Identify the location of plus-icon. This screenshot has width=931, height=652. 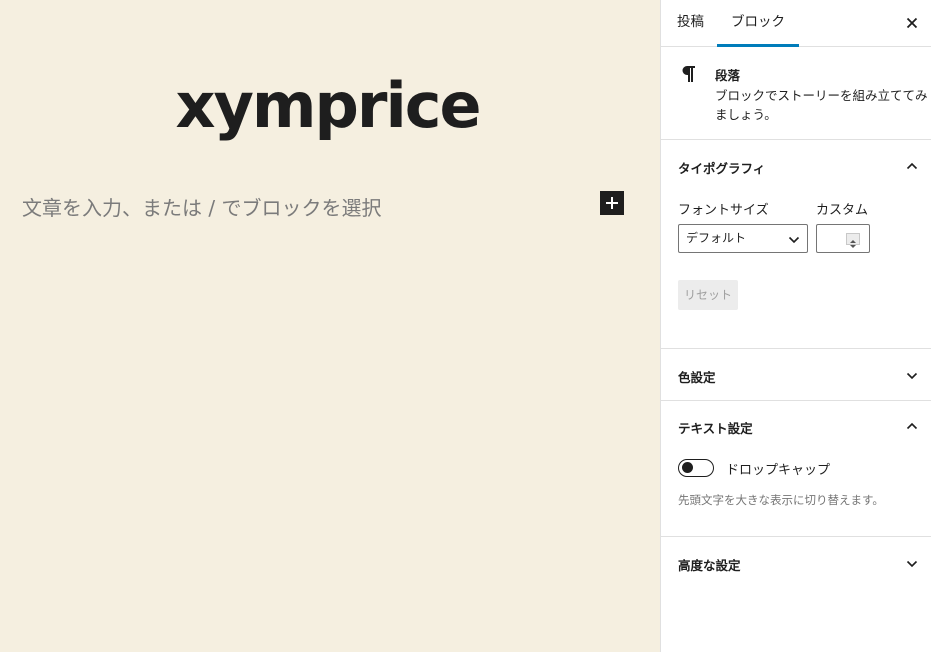
(612, 203).